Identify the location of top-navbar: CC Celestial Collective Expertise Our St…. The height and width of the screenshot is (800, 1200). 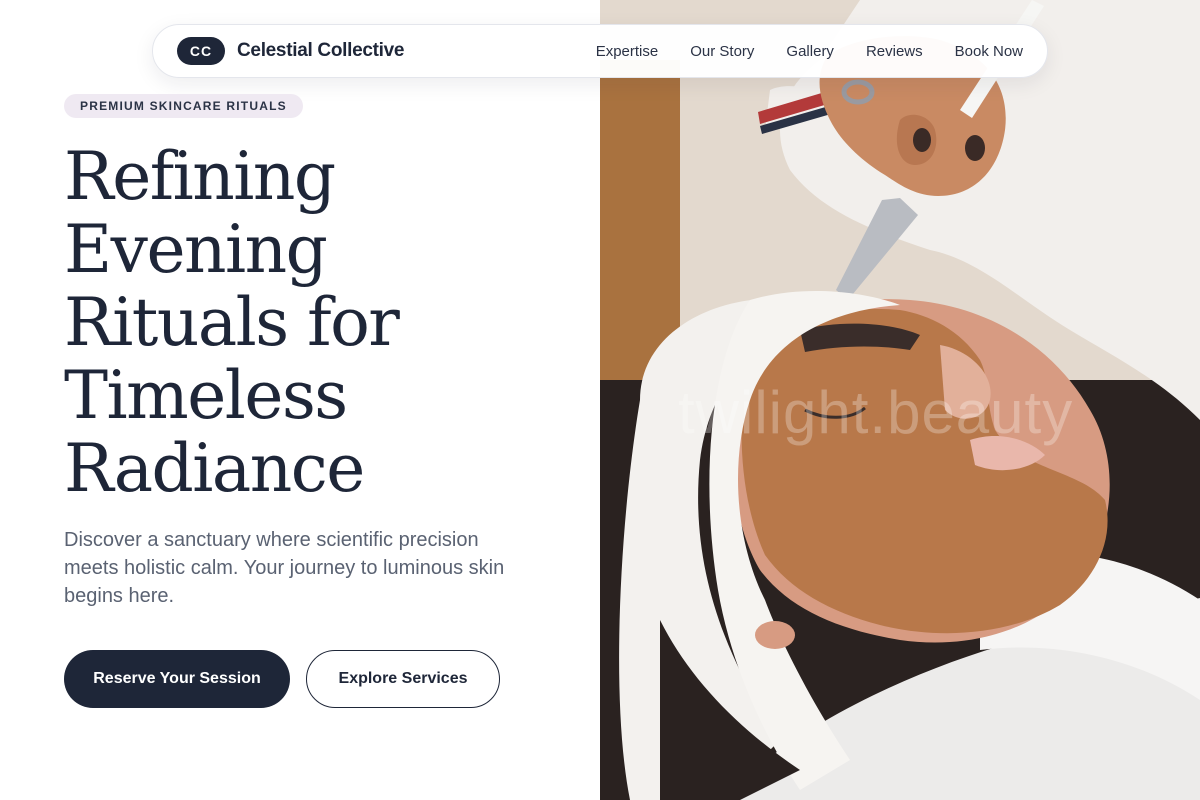
(600, 51).